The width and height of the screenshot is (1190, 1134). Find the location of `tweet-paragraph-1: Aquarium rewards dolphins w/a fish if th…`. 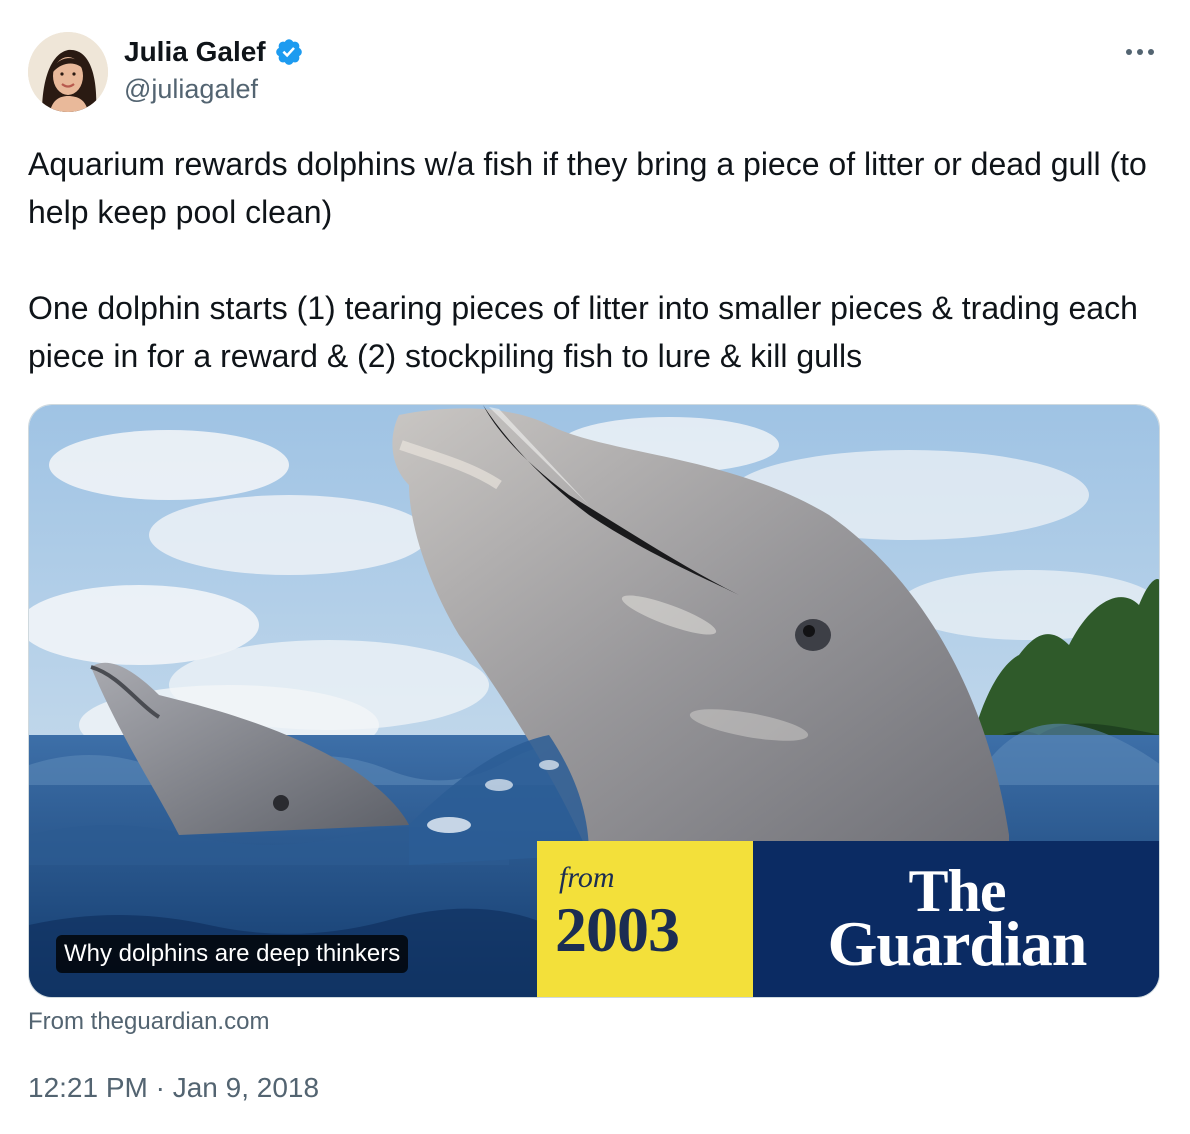

tweet-paragraph-1: Aquarium rewards dolphins w/a fish if th… is located at coordinates (592, 188).